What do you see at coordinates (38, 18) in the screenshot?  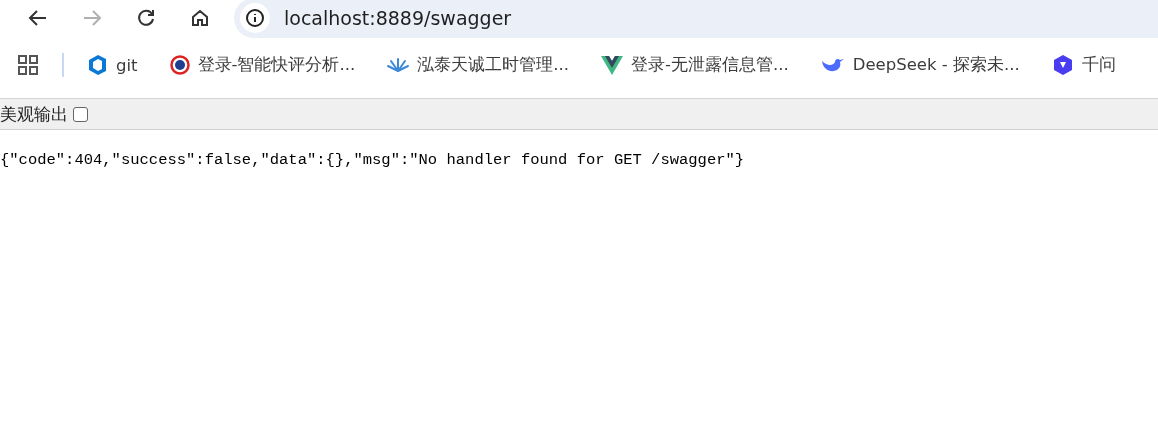 I see `back-arrow-icon` at bounding box center [38, 18].